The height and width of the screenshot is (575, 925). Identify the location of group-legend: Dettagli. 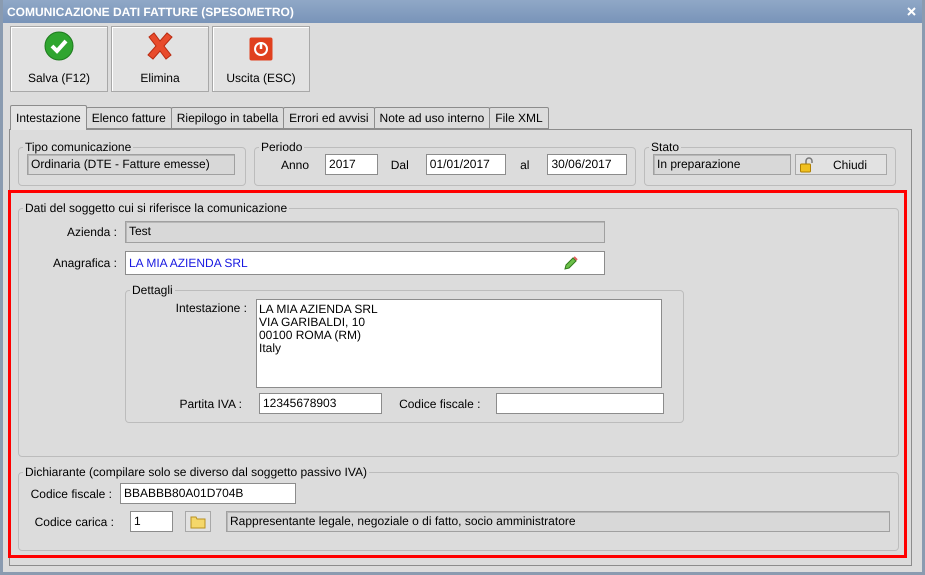
(152, 290).